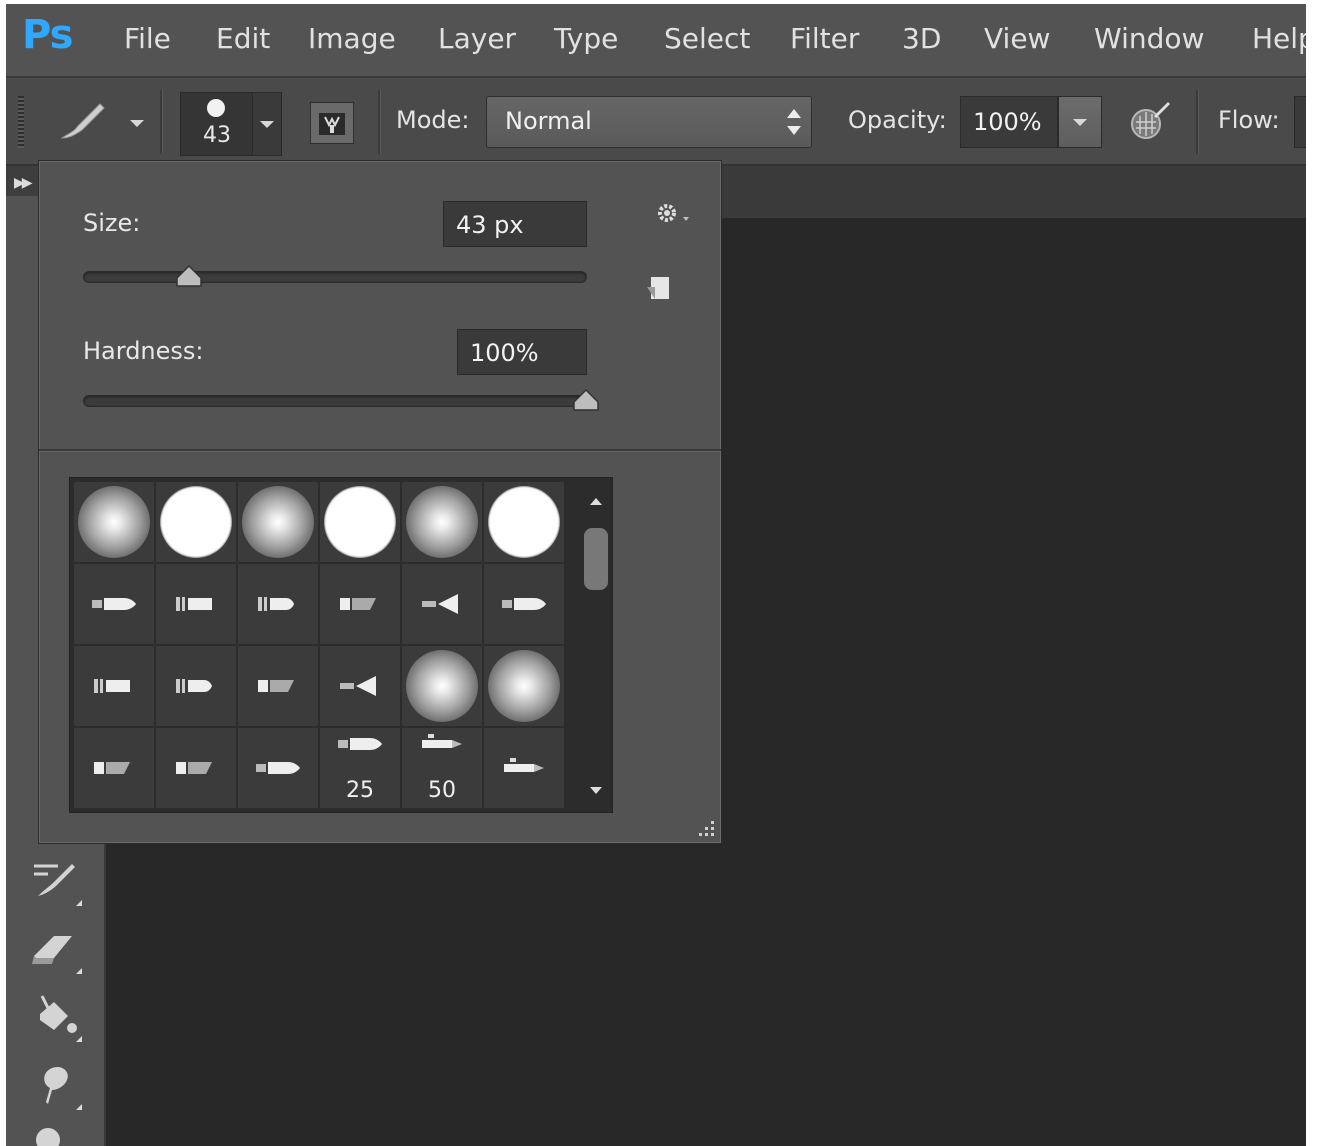 The width and height of the screenshot is (1317, 1146). What do you see at coordinates (217, 124) in the screenshot?
I see `brush-preset-picker-button: 43` at bounding box center [217, 124].